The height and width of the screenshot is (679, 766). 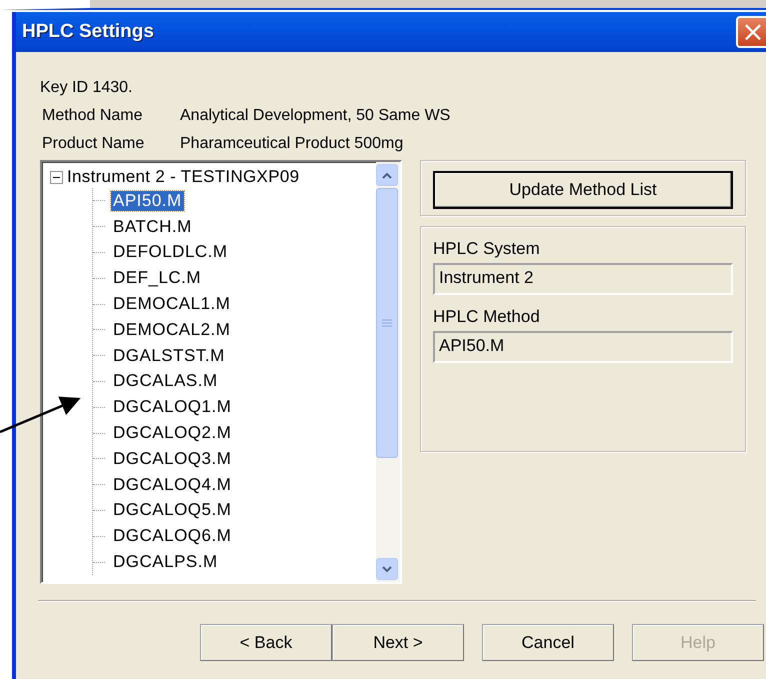 What do you see at coordinates (88, 32) in the screenshot?
I see `window-title: HPLC Settings` at bounding box center [88, 32].